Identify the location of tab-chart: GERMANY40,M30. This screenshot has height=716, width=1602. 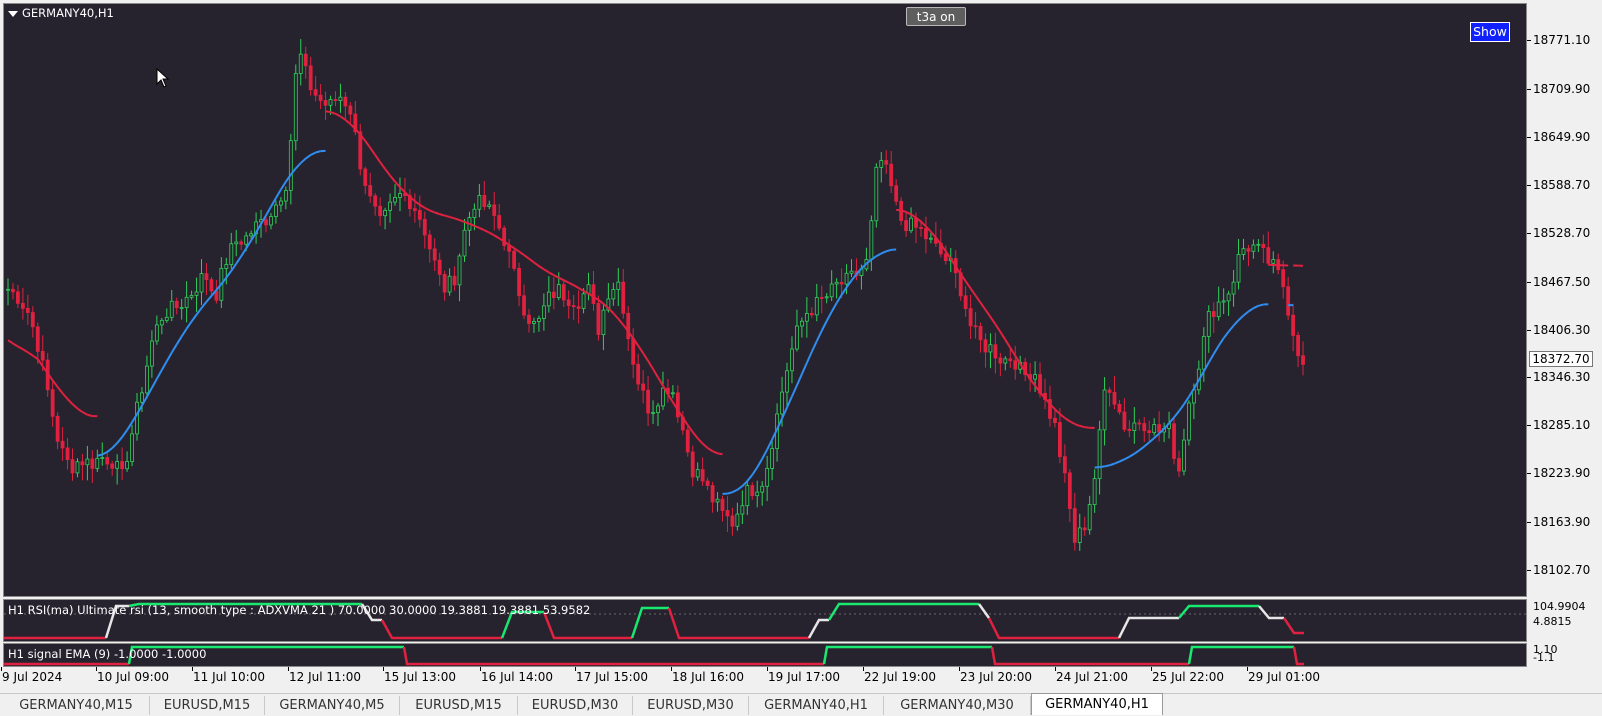
(957, 705).